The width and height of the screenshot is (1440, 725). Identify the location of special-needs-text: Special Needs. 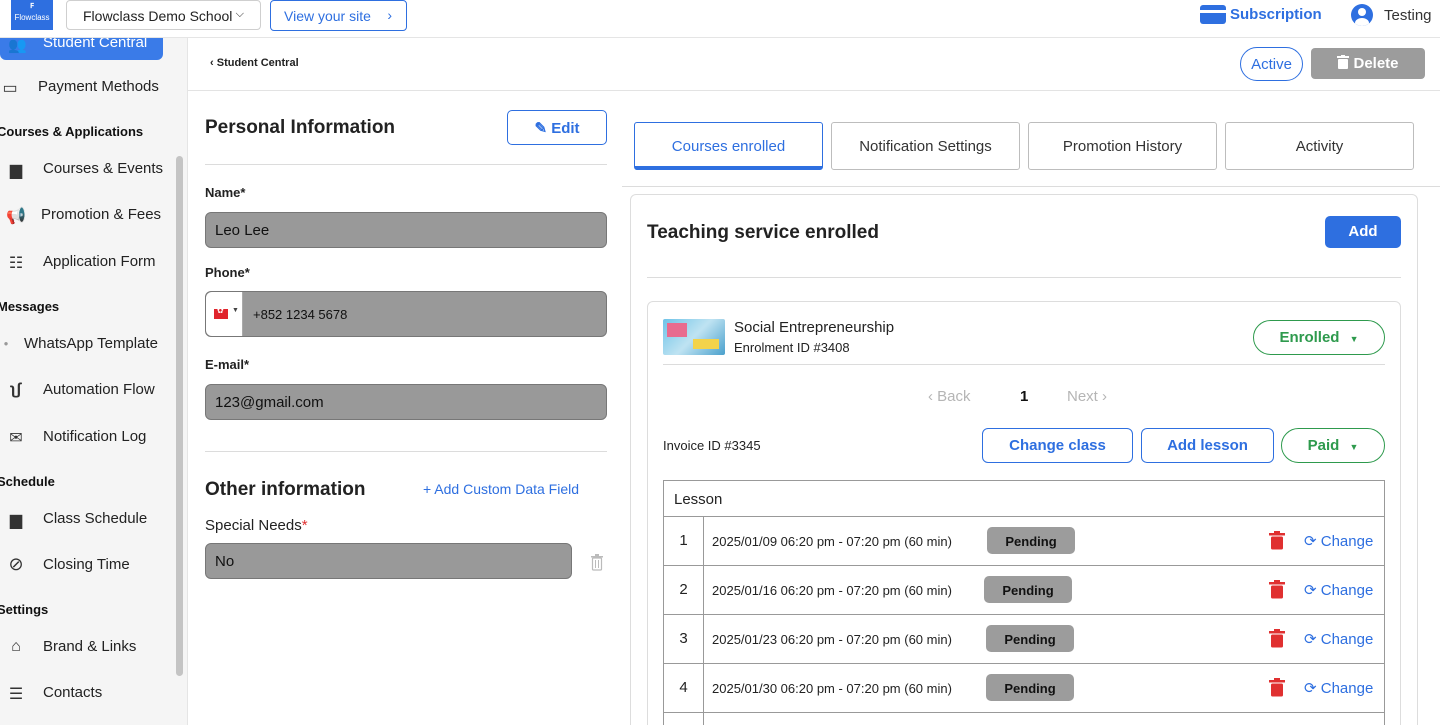
(253, 525).